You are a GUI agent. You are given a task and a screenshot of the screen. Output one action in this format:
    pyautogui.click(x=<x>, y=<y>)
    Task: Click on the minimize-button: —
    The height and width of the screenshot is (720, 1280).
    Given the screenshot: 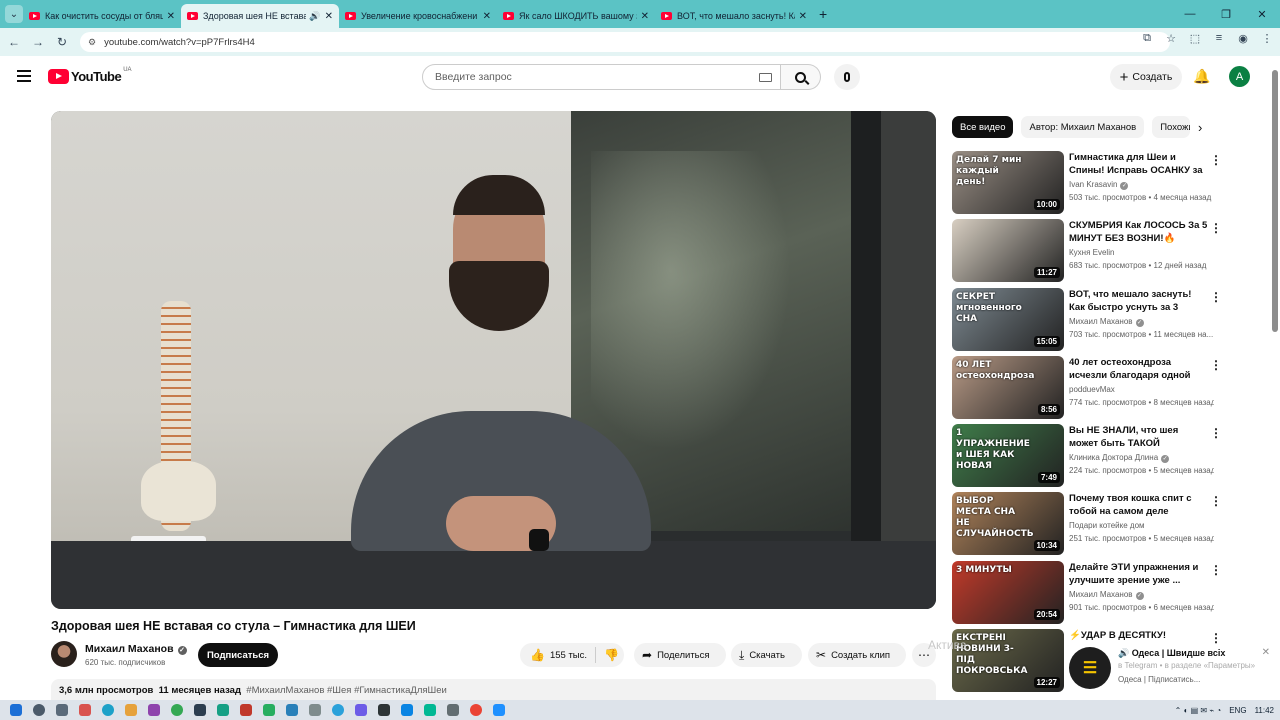 What is the action you would take?
    pyautogui.click(x=1190, y=14)
    